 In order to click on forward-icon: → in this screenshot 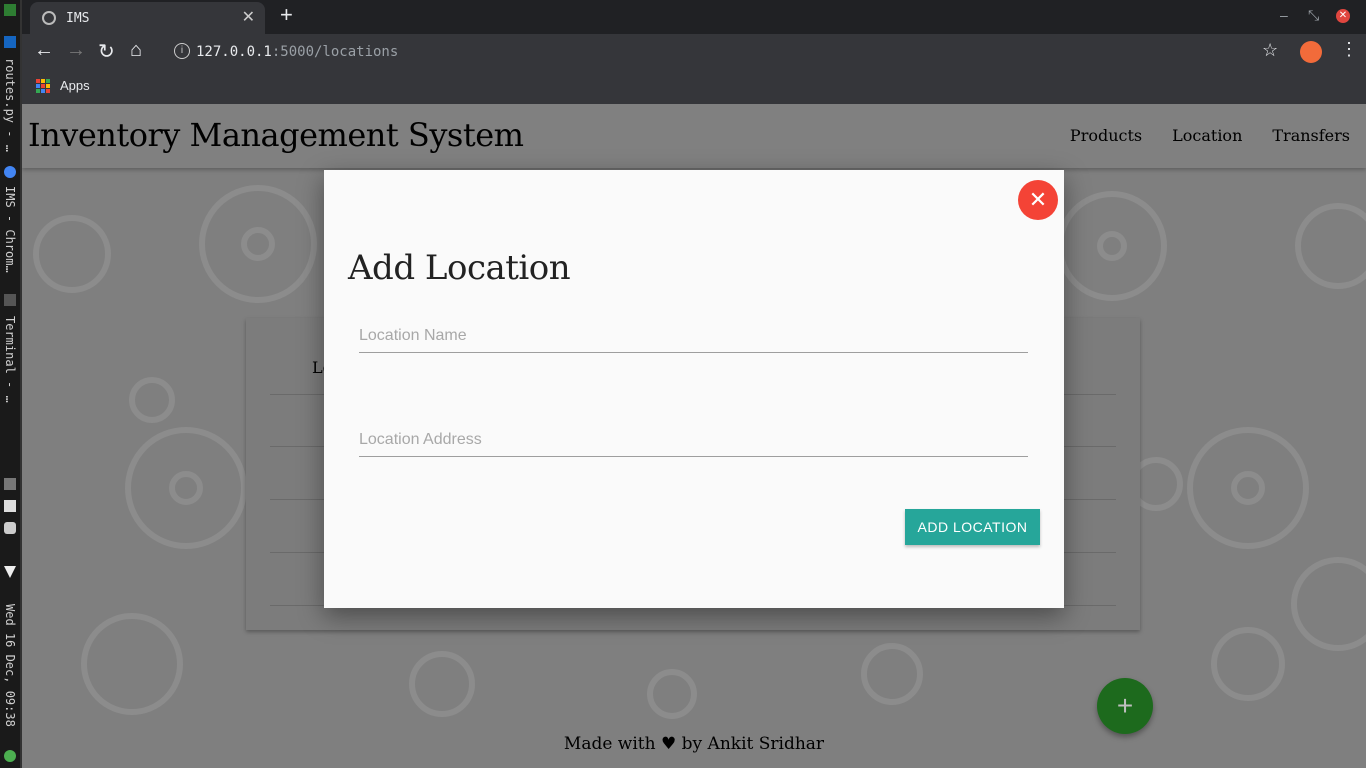, I will do `click(76, 50)`.